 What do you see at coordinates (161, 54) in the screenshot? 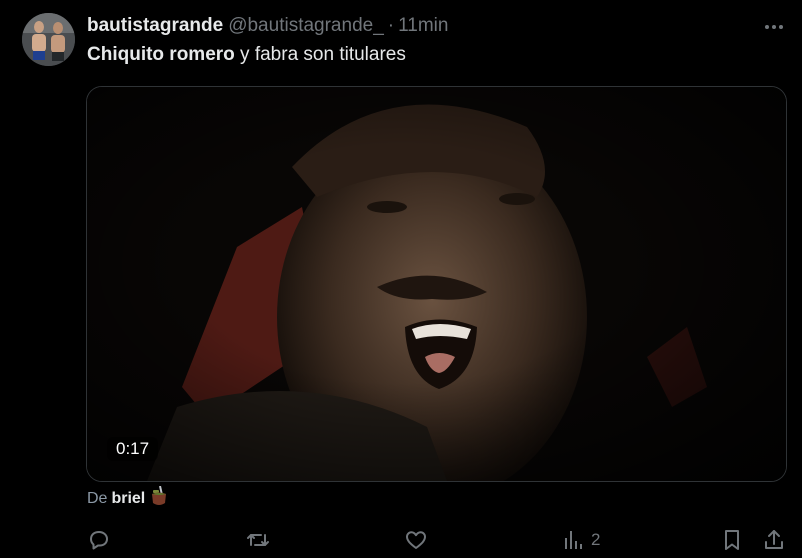
I see `tweet-text-bold: Chiquito romero` at bounding box center [161, 54].